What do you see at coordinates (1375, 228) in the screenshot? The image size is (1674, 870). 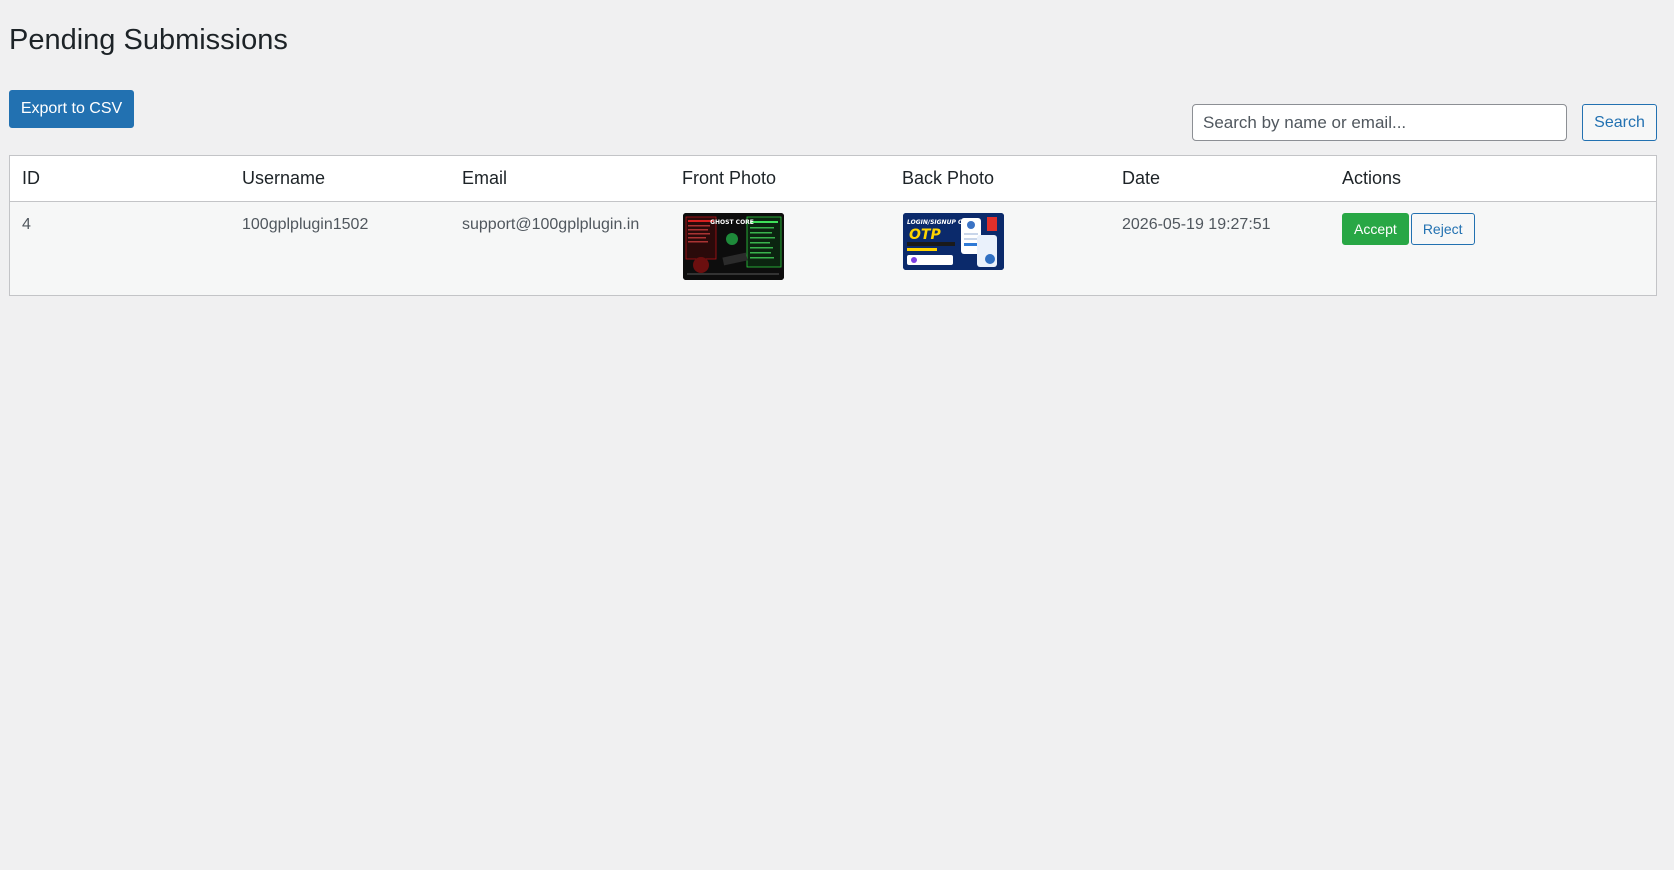 I see `accept-button: Accept` at bounding box center [1375, 228].